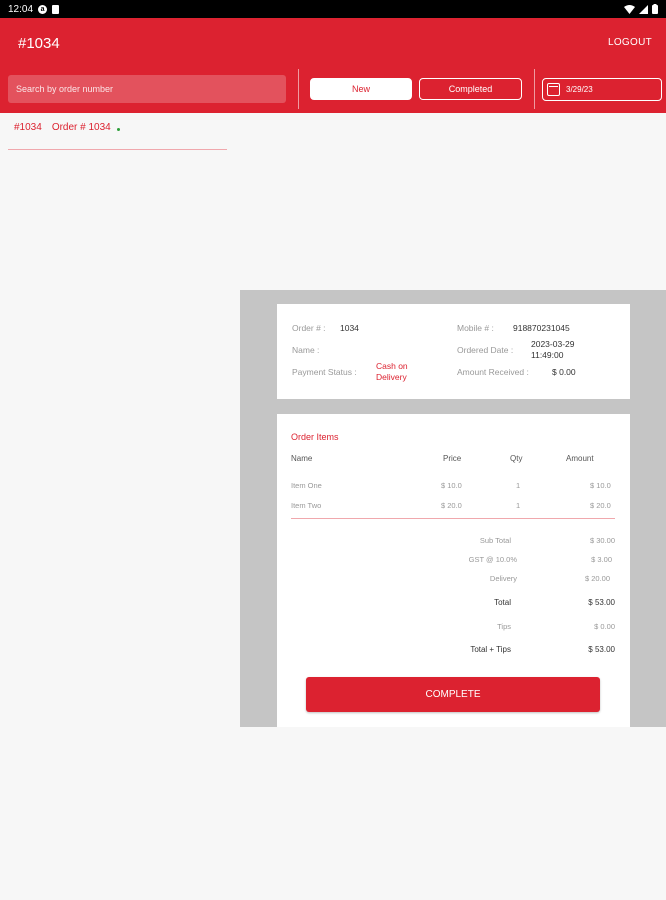  Describe the element at coordinates (601, 649) in the screenshot. I see `total-tips-value: $ 53.00` at that location.